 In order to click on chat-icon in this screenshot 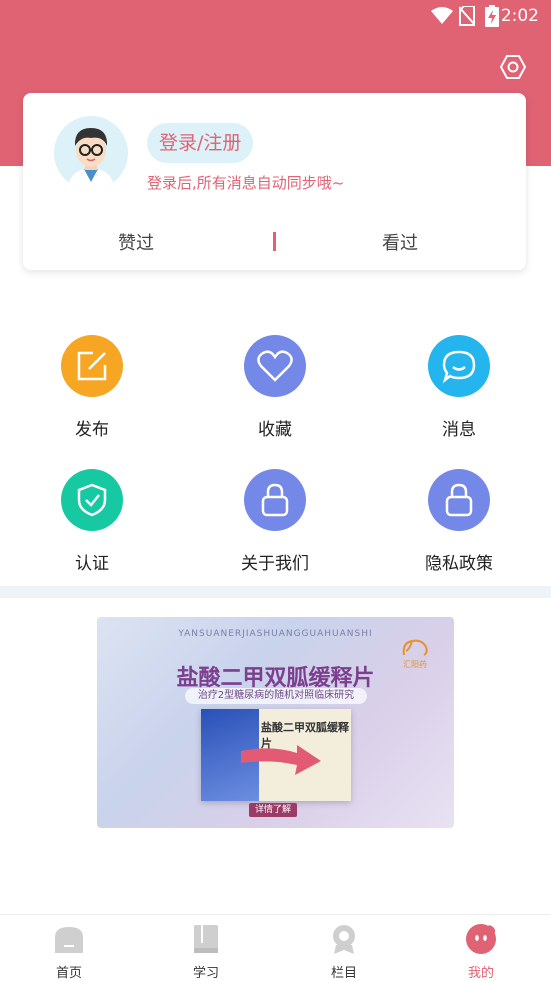, I will do `click(459, 367)`.